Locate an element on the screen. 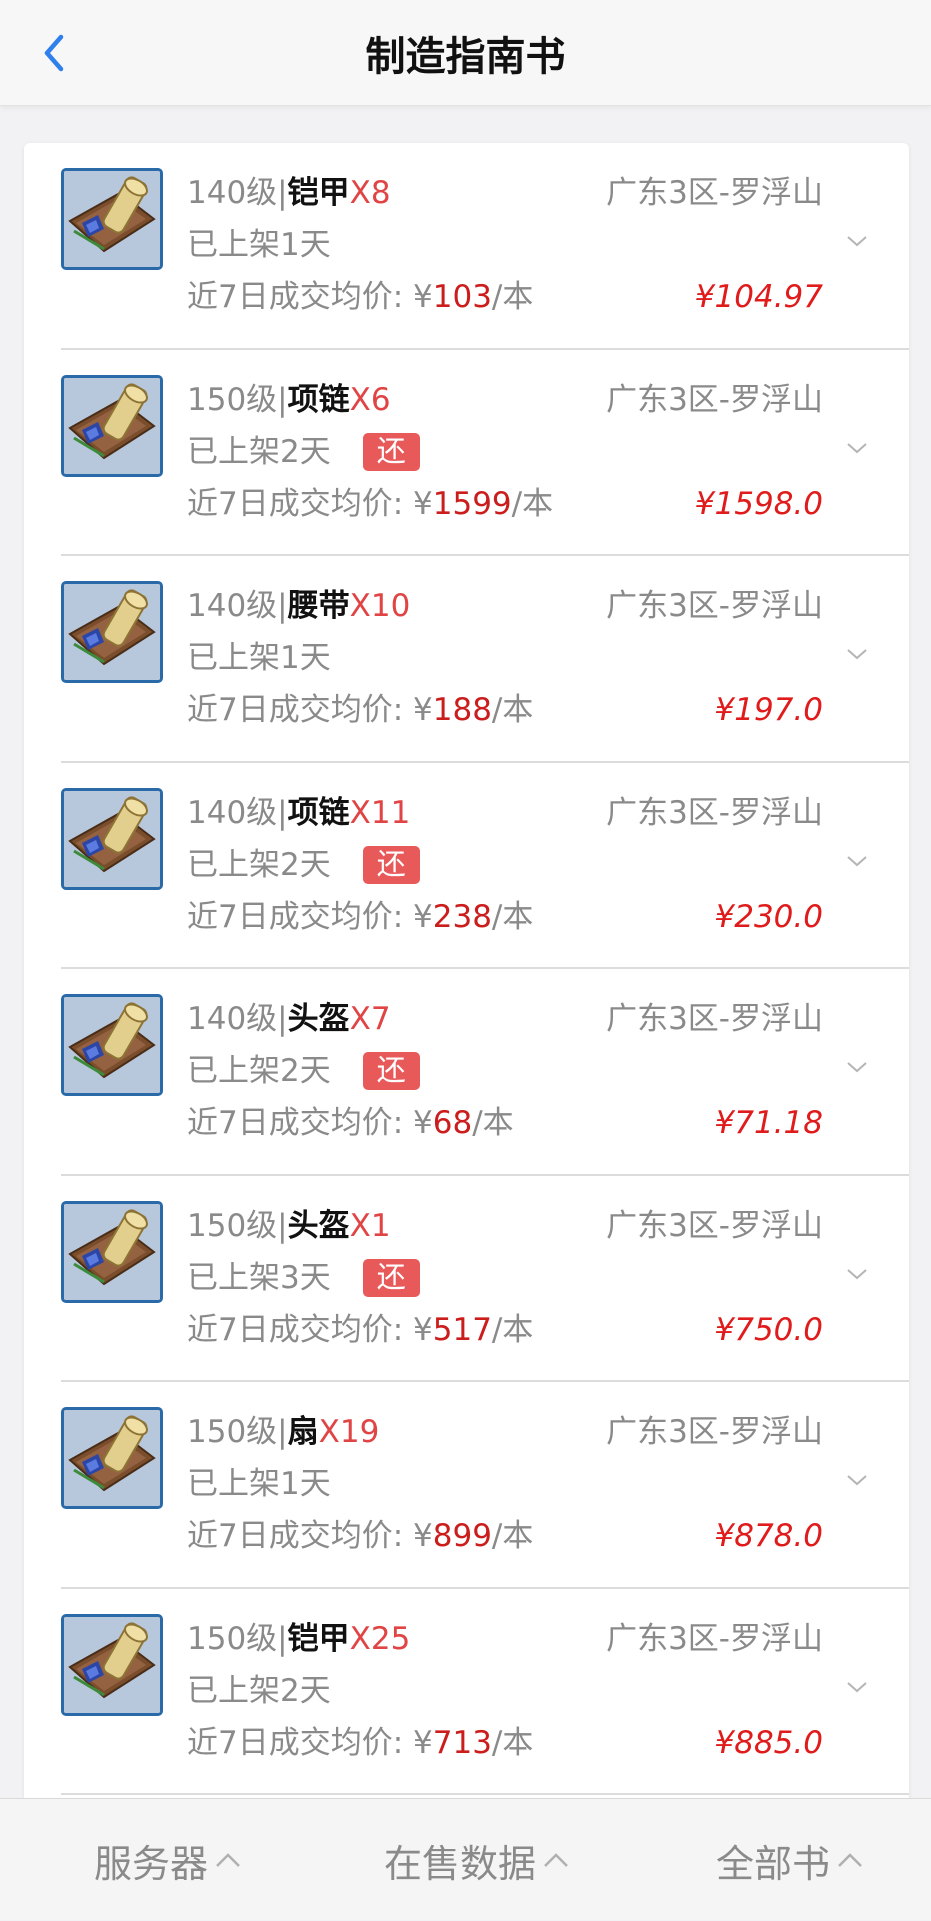 The height and width of the screenshot is (1921, 931). bargain-badge: 还 is located at coordinates (391, 1071).